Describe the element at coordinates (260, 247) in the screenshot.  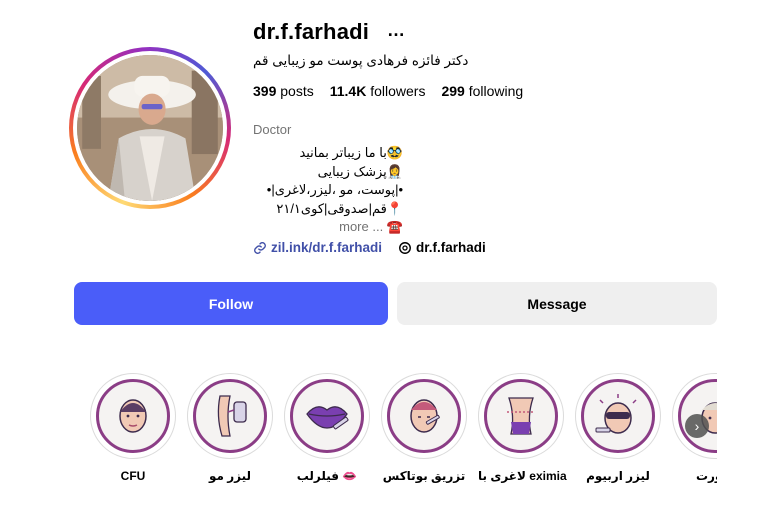
I see `link-icon` at that location.